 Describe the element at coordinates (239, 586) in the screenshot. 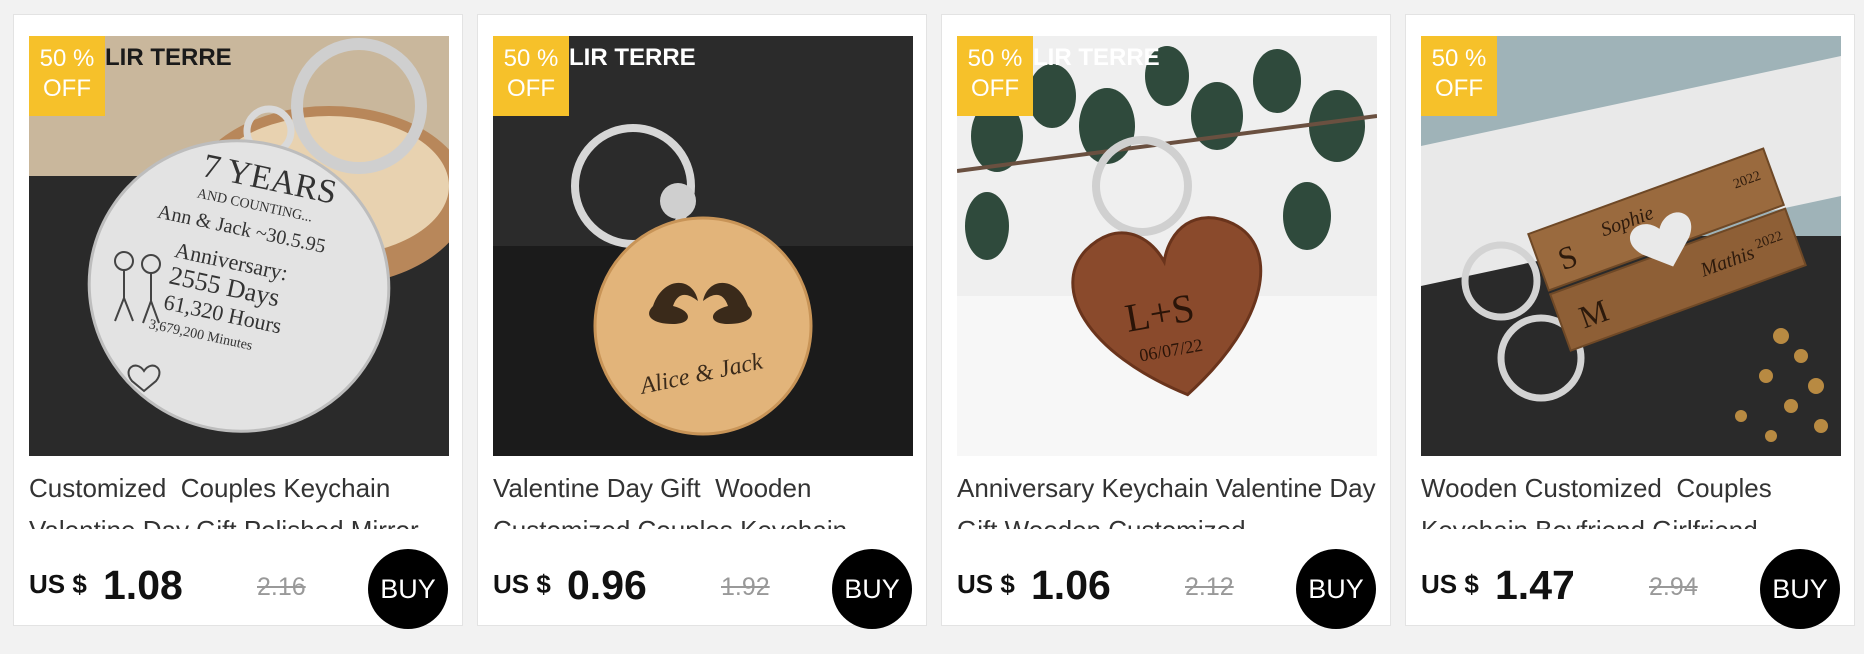

I see `price-row: US $ 1.08 2.16 BUY` at that location.